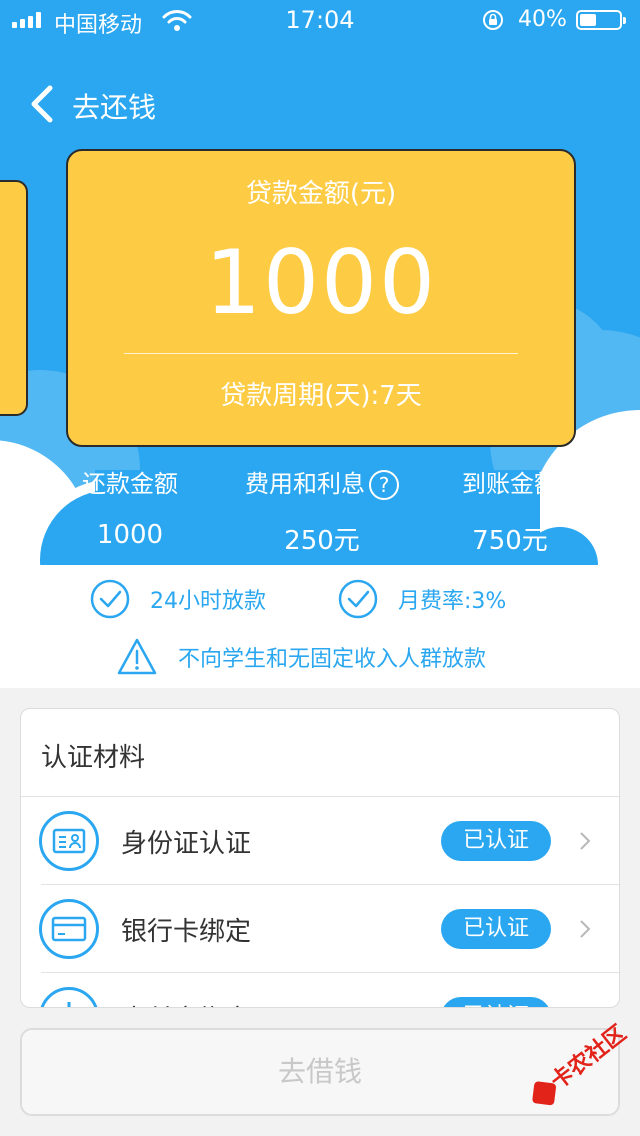  What do you see at coordinates (322, 511) in the screenshot?
I see `fee-column: 费用和利息? 250元` at bounding box center [322, 511].